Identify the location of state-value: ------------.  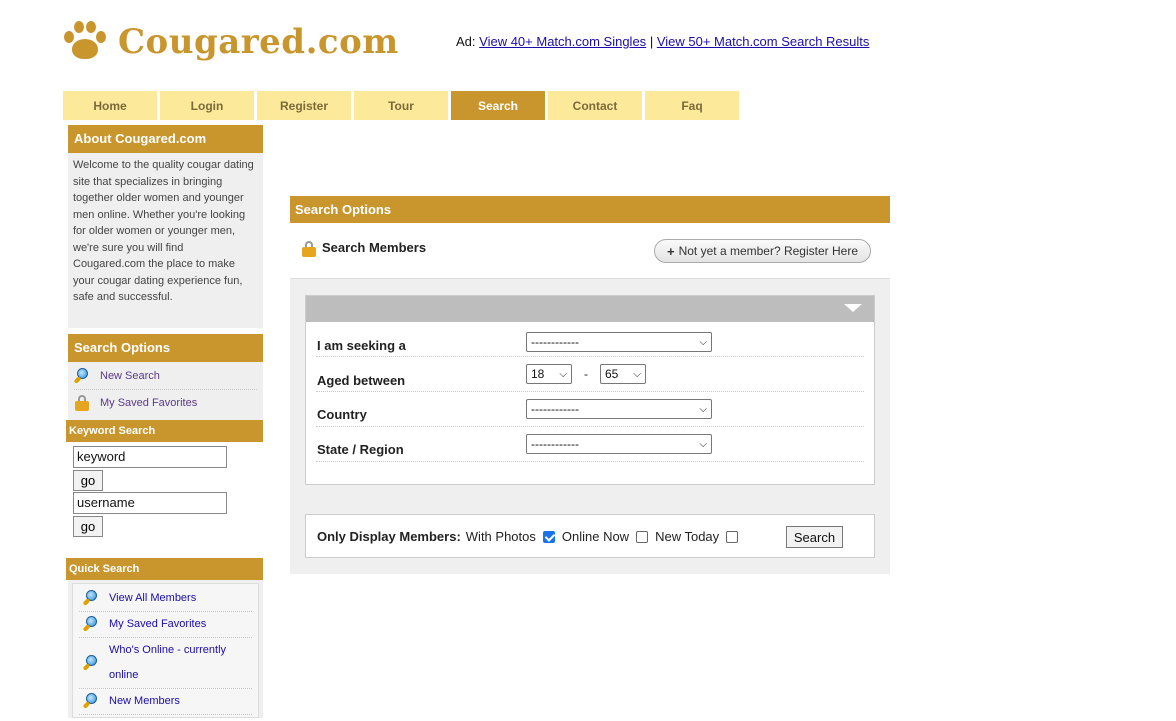
(555, 444).